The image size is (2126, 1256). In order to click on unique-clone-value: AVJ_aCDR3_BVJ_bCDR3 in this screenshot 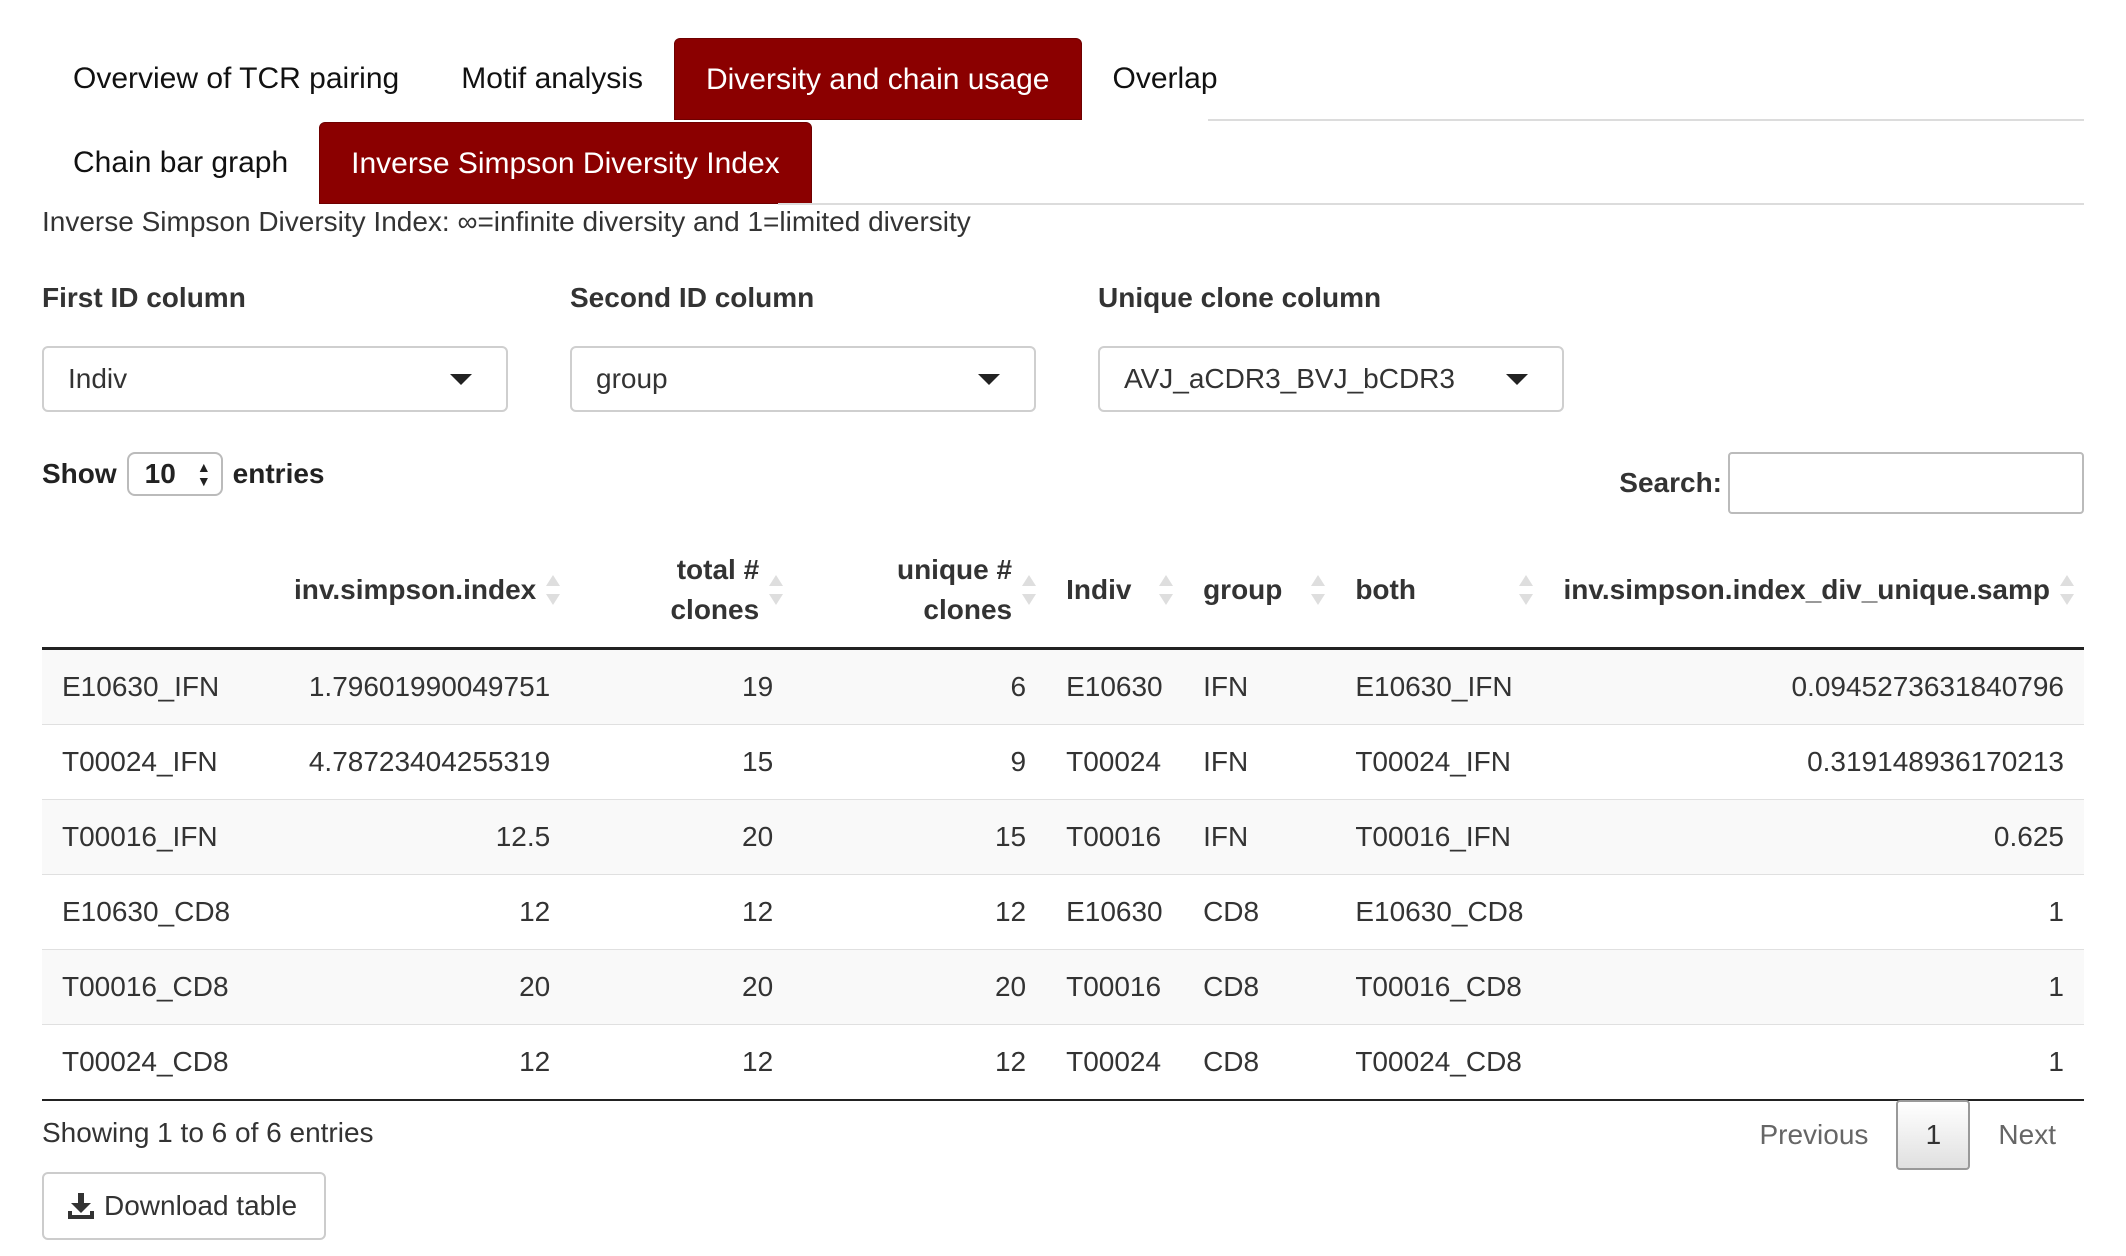, I will do `click(1289, 378)`.